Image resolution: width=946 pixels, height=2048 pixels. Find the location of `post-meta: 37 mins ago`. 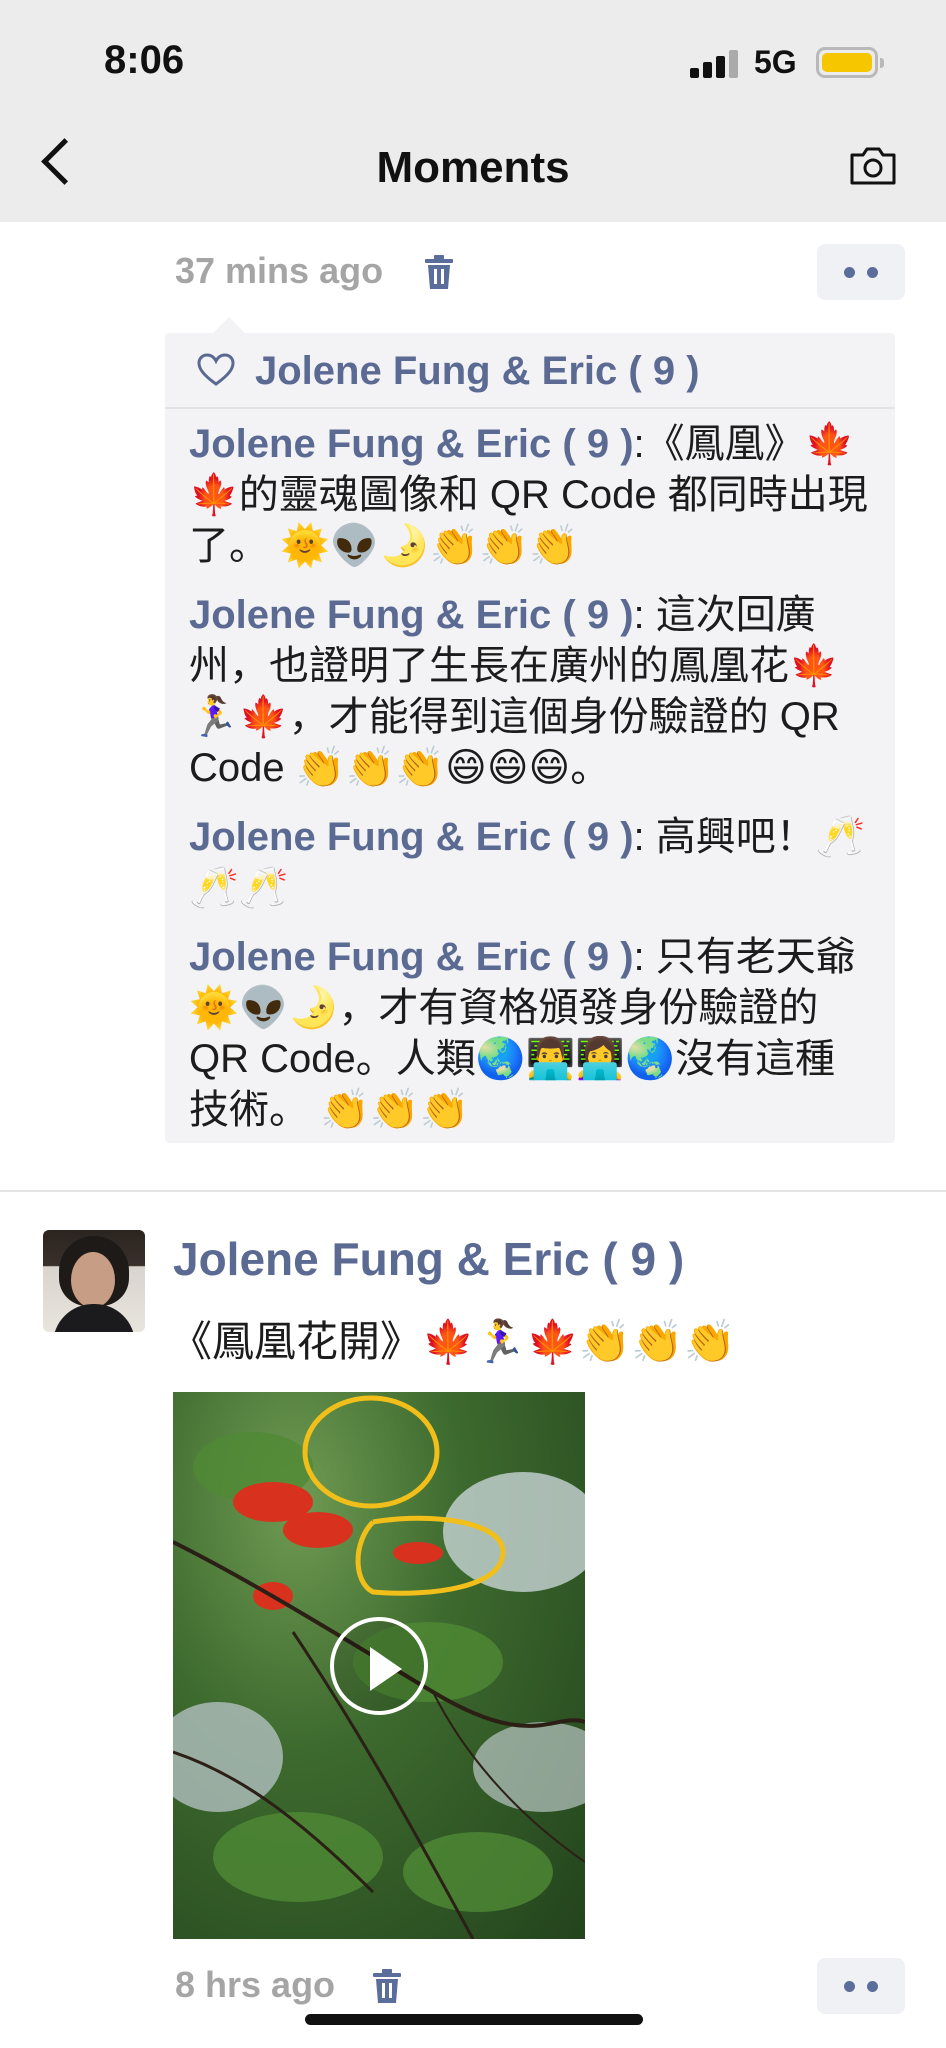

post-meta: 37 mins ago is located at coordinates (540, 274).